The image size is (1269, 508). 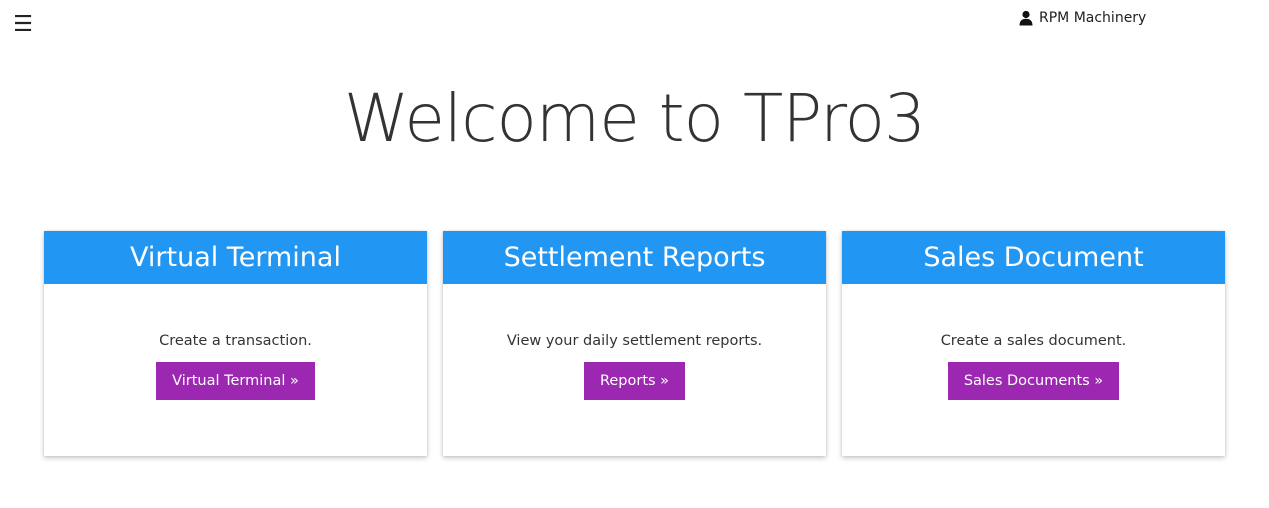 I want to click on hamburger-menu-icon: ☰, so click(x=23, y=25).